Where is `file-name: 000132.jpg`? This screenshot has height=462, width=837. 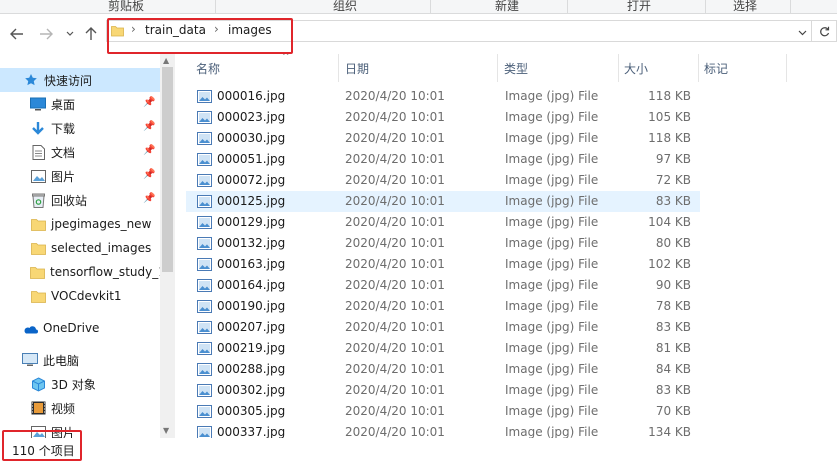 file-name: 000132.jpg is located at coordinates (251, 243).